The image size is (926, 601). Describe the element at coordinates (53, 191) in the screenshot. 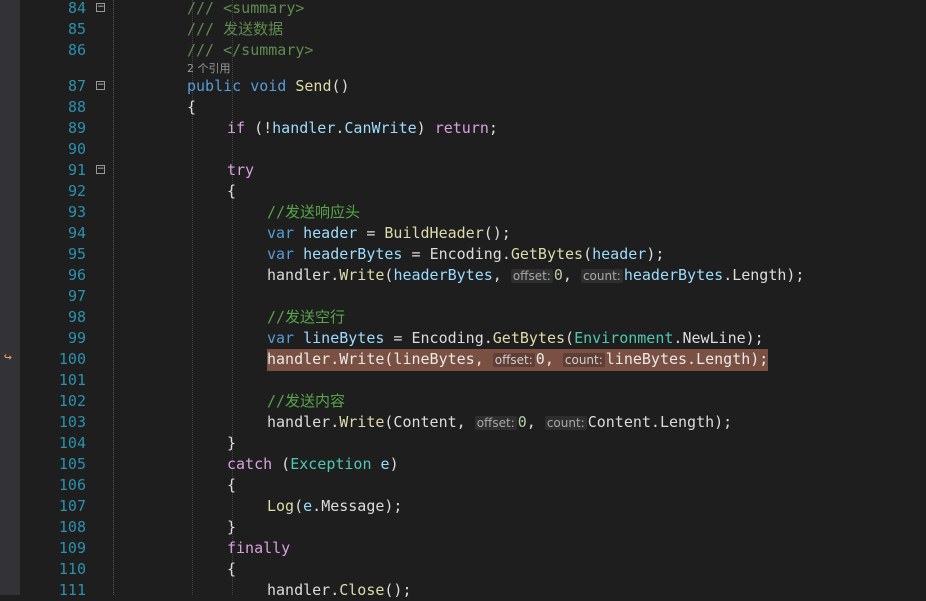

I see `line-number: 92` at that location.